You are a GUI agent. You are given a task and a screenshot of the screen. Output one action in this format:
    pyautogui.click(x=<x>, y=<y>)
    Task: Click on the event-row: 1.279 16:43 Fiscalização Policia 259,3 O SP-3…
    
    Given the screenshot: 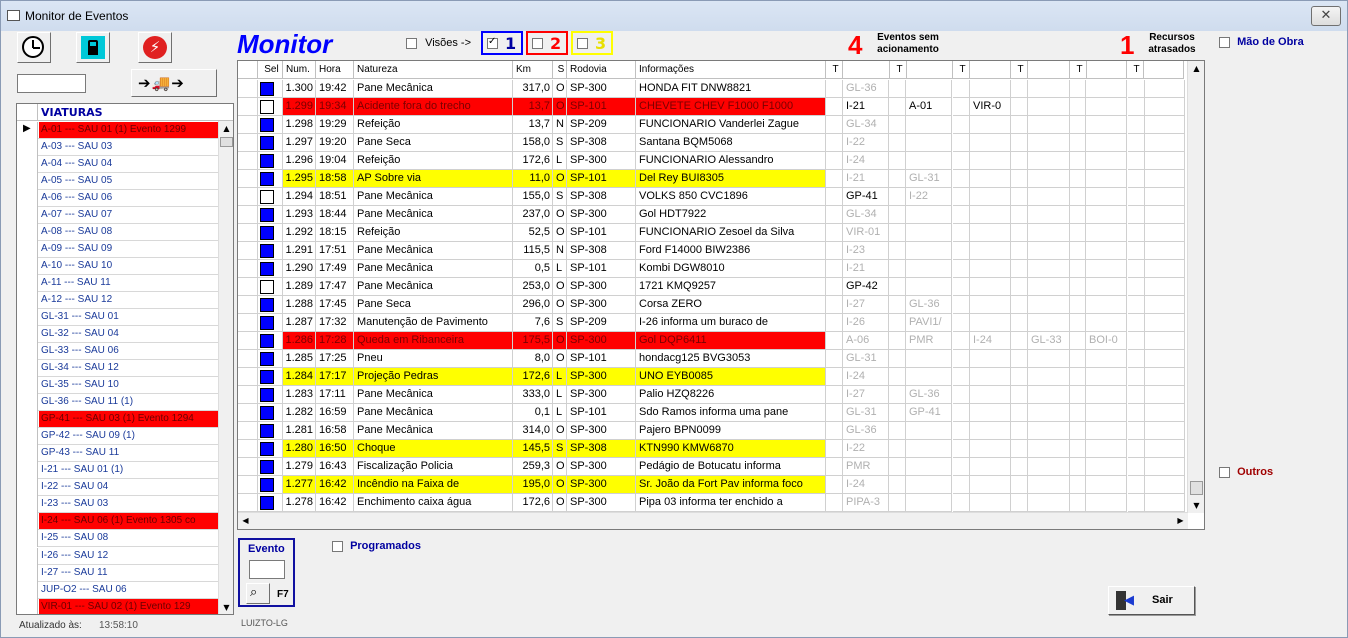 What is the action you would take?
    pyautogui.click(x=713, y=467)
    